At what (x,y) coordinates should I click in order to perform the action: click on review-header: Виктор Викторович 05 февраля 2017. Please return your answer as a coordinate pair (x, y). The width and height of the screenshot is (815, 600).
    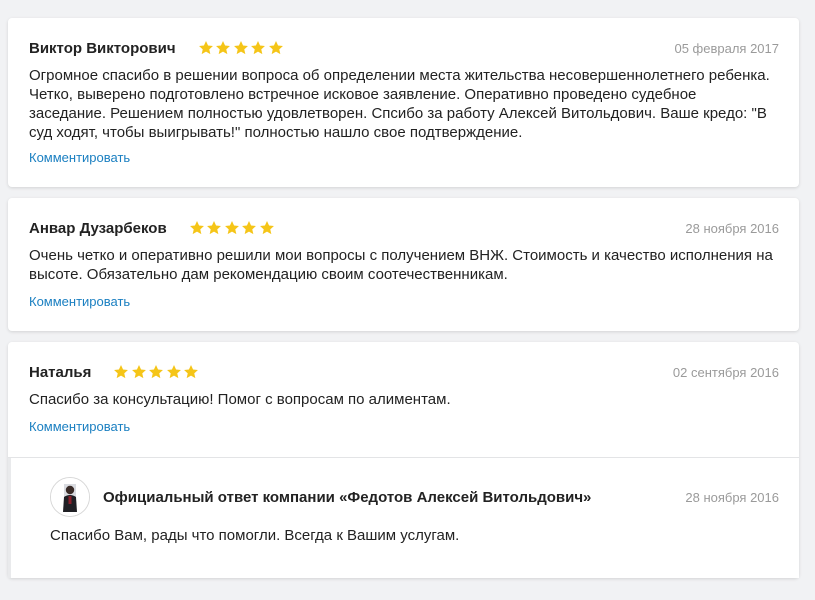
    Looking at the image, I should click on (404, 48).